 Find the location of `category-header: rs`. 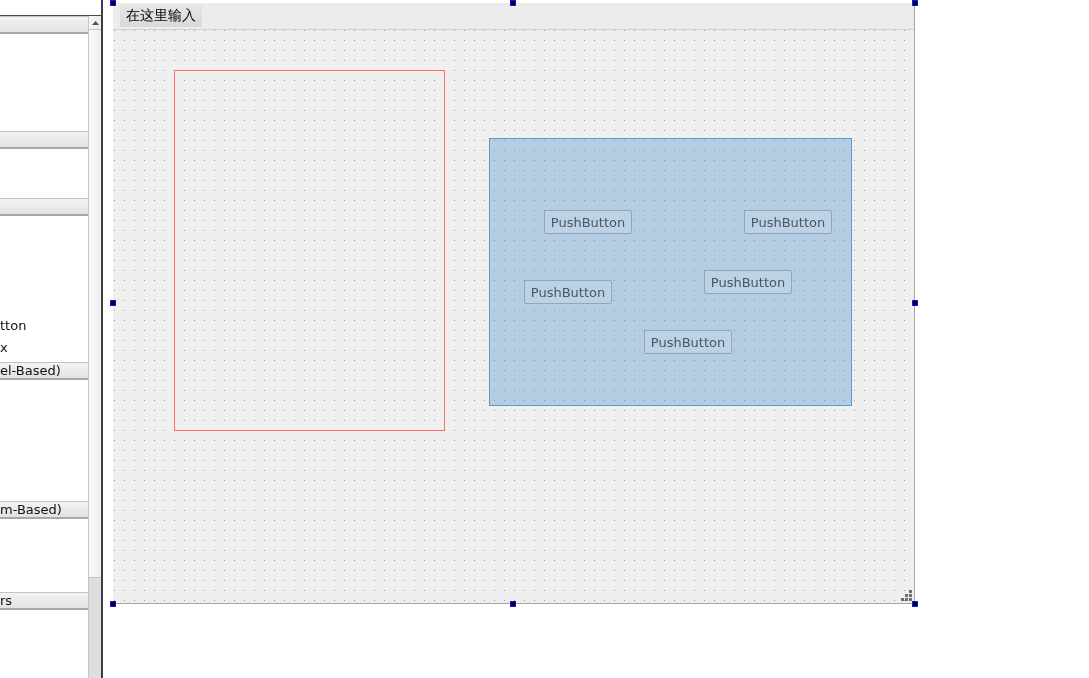

category-header: rs is located at coordinates (44, 601).